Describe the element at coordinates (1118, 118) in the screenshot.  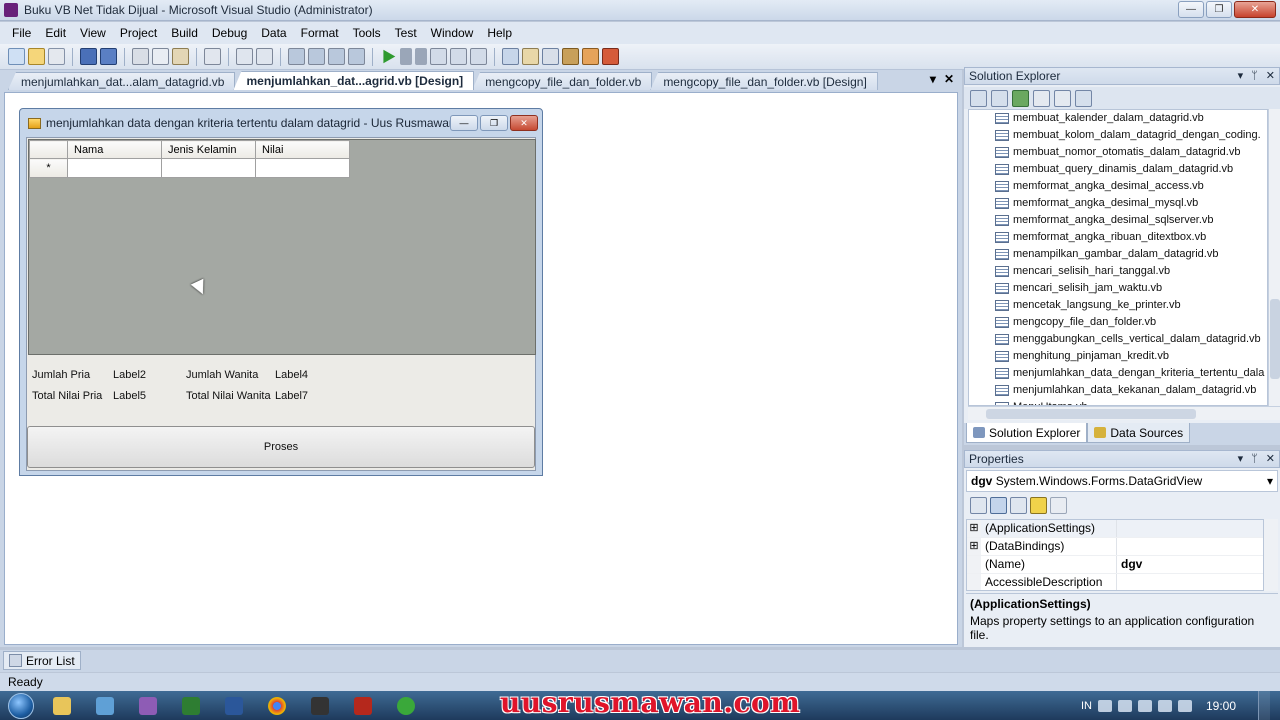
I see `solution-file-item: membuat_kalender_dalam_datagrid.vb` at that location.